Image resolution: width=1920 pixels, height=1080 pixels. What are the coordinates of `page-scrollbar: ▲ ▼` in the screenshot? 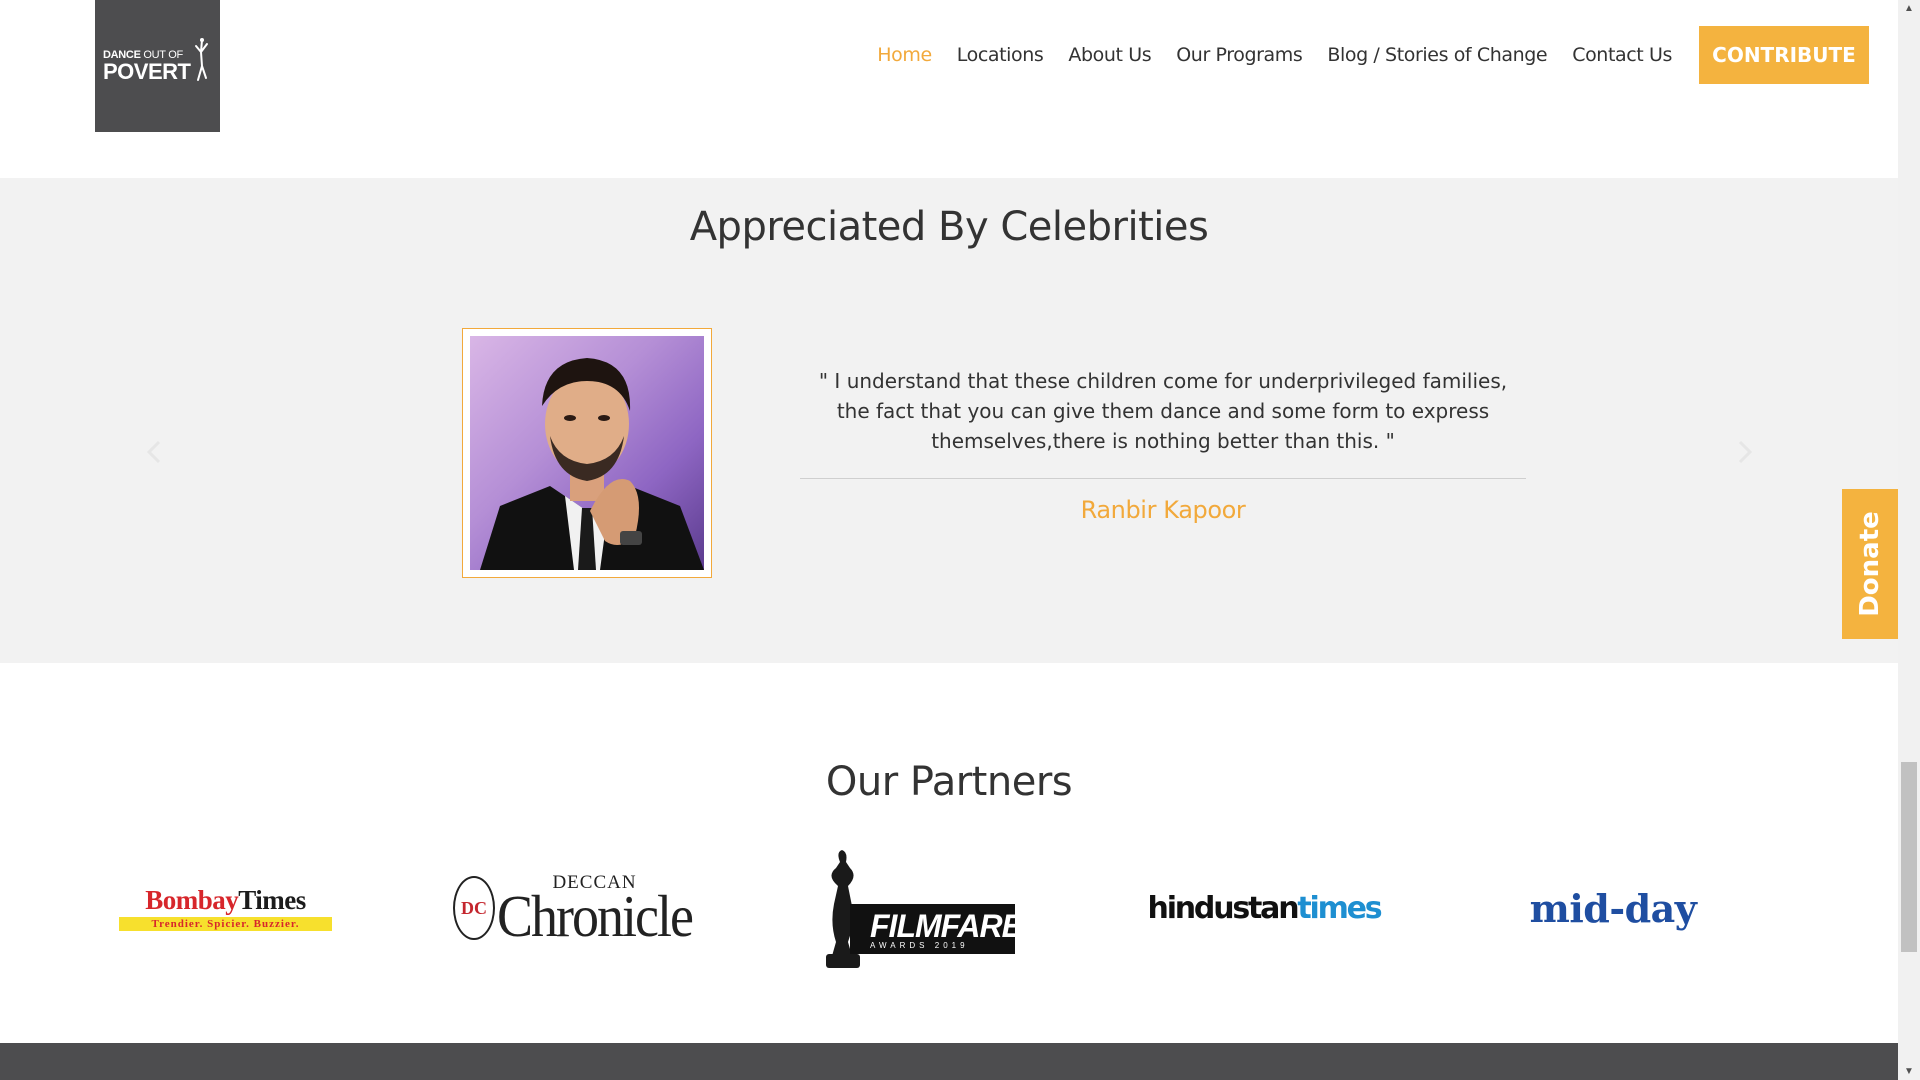 It's located at (1909, 540).